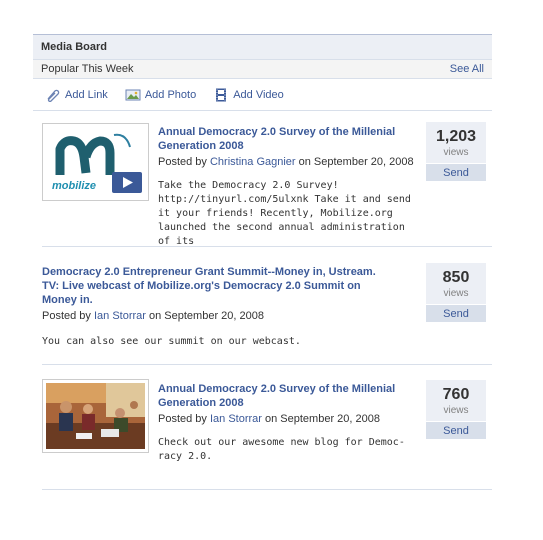 This screenshot has width=543, height=540. I want to click on board-title: Media Board, so click(262, 46).